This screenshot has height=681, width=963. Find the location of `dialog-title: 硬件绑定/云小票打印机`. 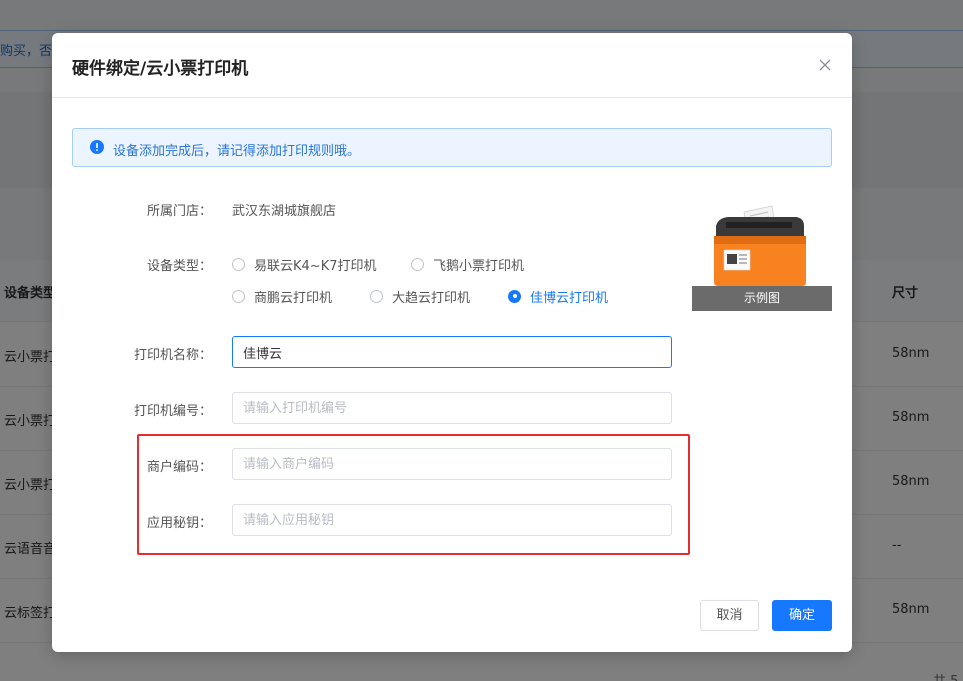

dialog-title: 硬件绑定/云小票打印机 is located at coordinates (160, 69).